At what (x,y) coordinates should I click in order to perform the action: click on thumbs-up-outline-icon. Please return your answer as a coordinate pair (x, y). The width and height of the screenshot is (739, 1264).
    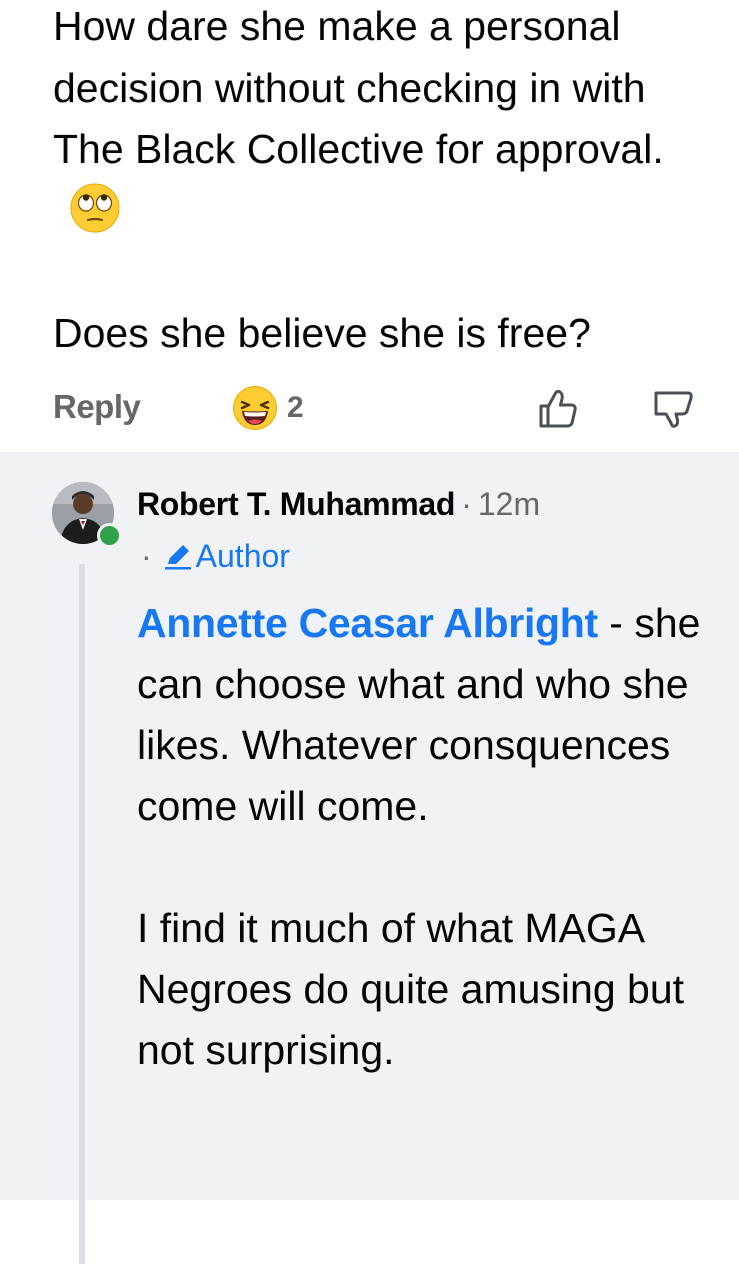
    Looking at the image, I should click on (558, 409).